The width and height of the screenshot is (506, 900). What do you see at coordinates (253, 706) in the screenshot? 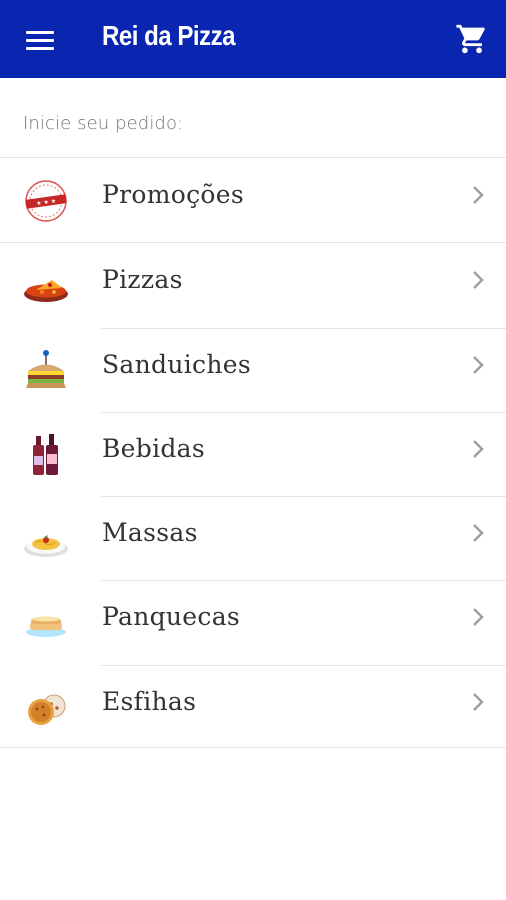
I see `category-item-esfihas: Esfihas` at bounding box center [253, 706].